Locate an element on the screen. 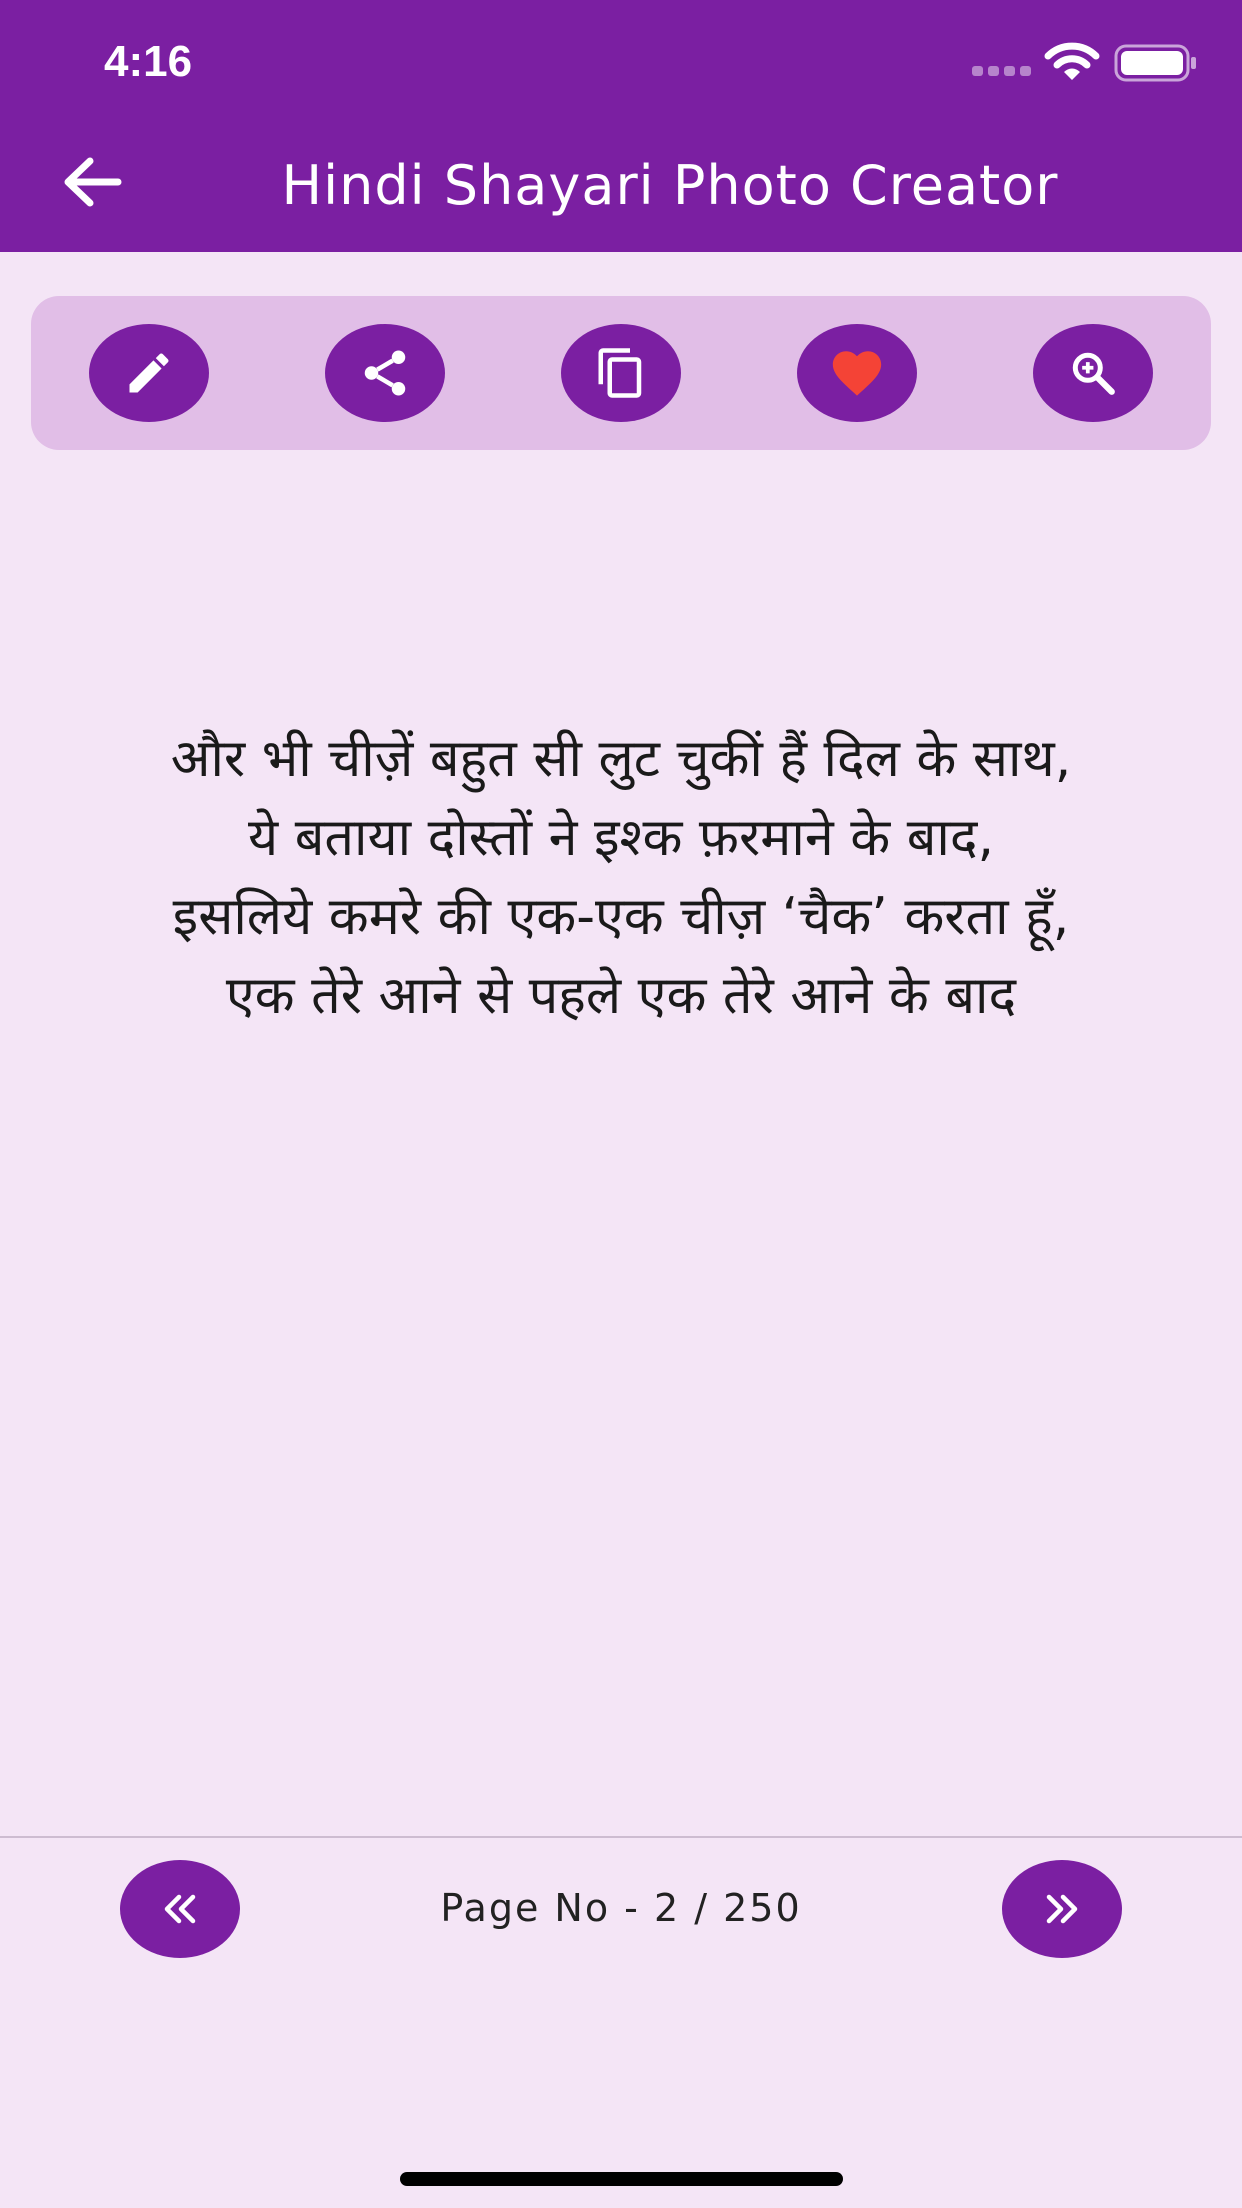  action-toolbar is located at coordinates (621, 373).